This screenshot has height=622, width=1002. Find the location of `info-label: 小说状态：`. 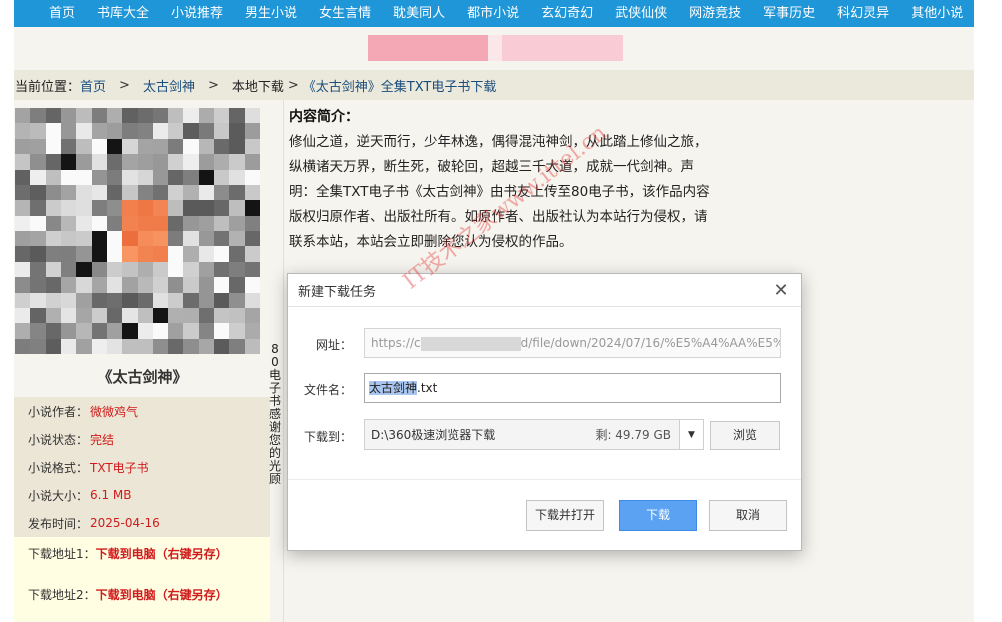

info-label: 小说状态： is located at coordinates (58, 439).